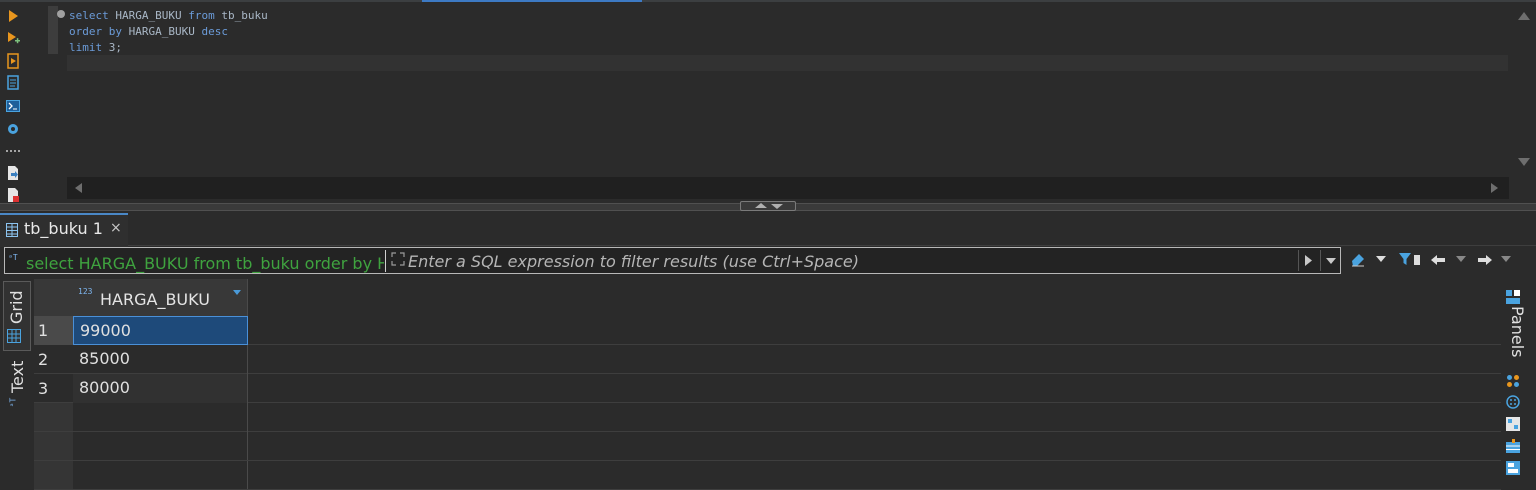 Image resolution: width=1536 pixels, height=490 pixels. I want to click on column-header-label: HARGA_BUKU, so click(155, 299).